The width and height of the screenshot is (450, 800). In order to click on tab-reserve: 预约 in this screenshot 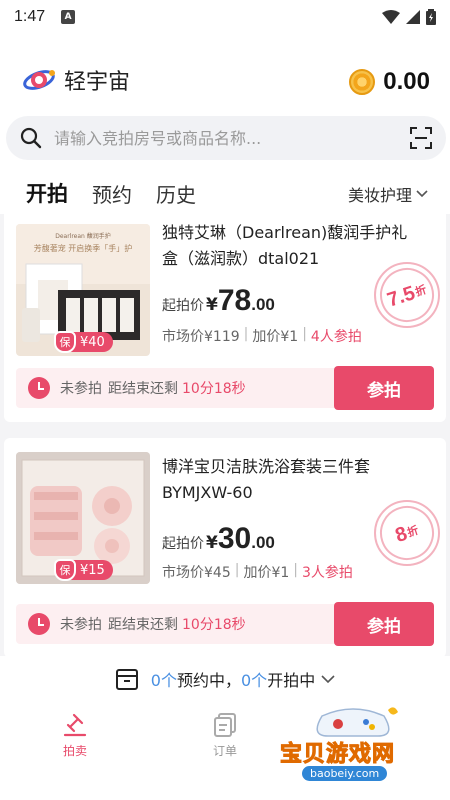, I will do `click(112, 193)`.